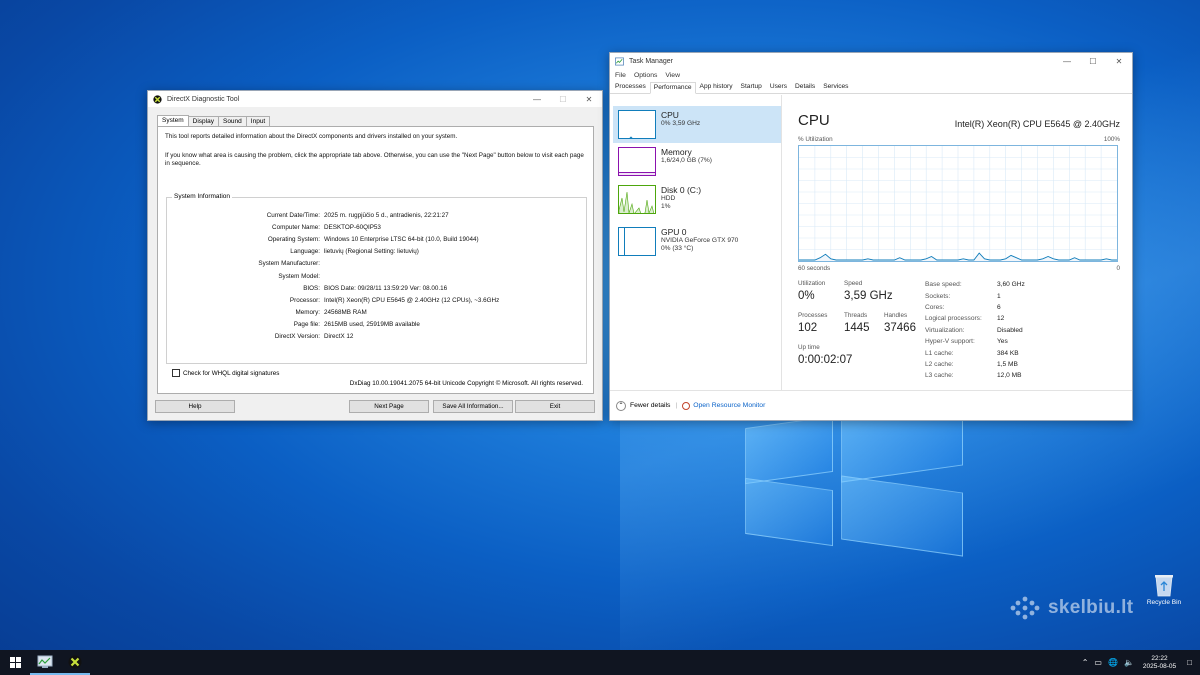  Describe the element at coordinates (900, 328) in the screenshot. I see `stat-handles-value: 37466` at that location.